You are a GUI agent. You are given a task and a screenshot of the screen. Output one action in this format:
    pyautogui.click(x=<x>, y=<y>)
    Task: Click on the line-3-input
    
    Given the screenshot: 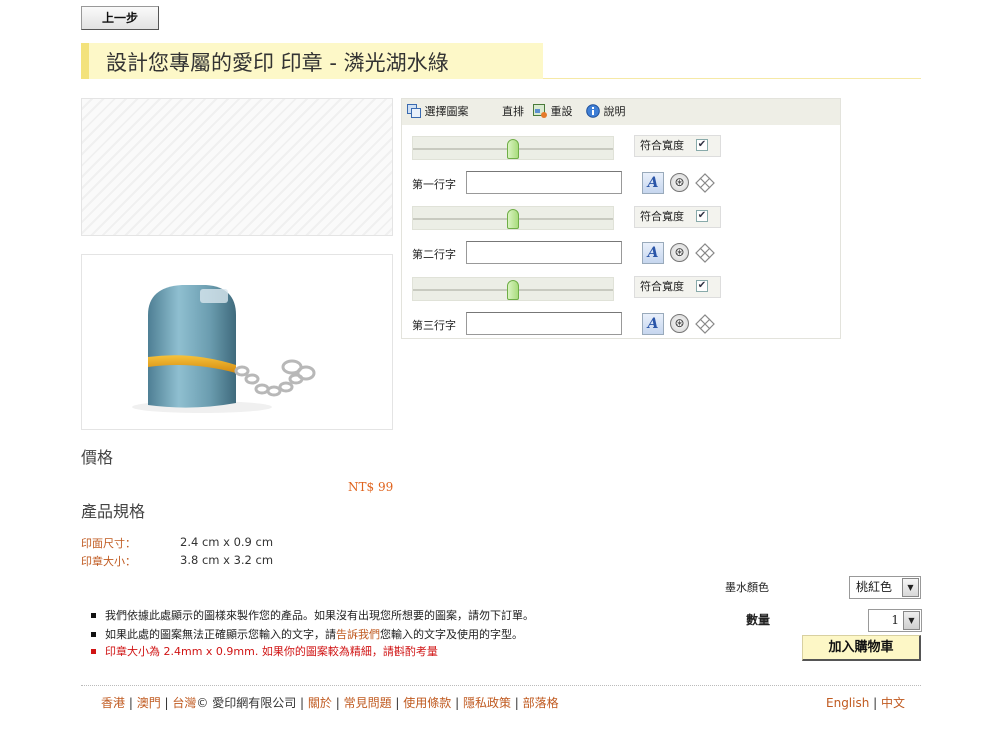 What is the action you would take?
    pyautogui.click(x=544, y=323)
    